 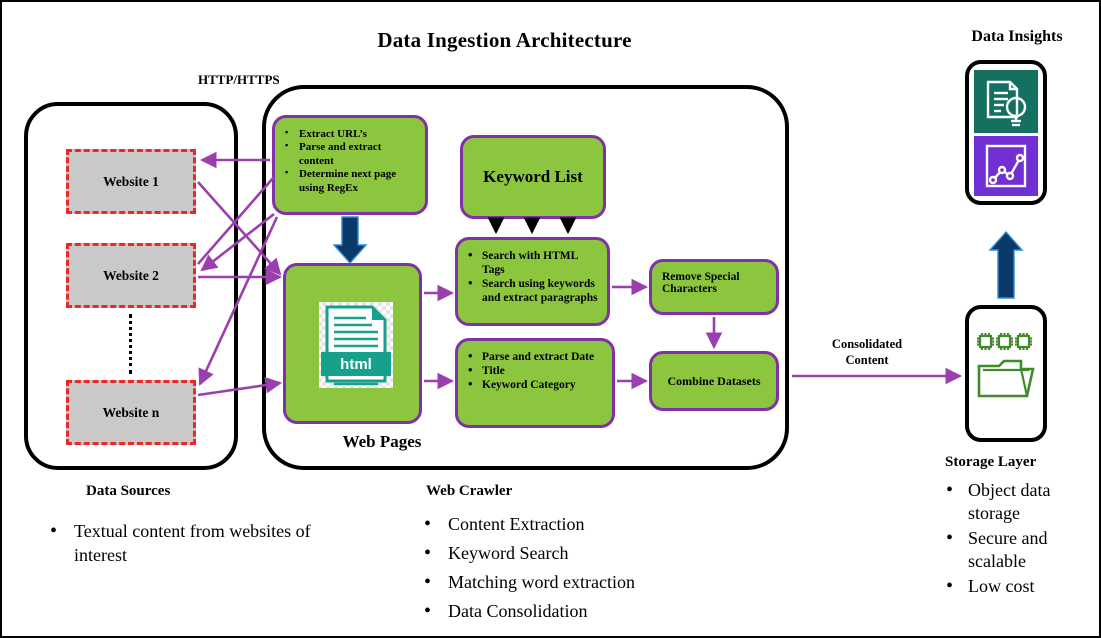 I want to click on list-item: Data Consolidation, so click(x=585, y=611).